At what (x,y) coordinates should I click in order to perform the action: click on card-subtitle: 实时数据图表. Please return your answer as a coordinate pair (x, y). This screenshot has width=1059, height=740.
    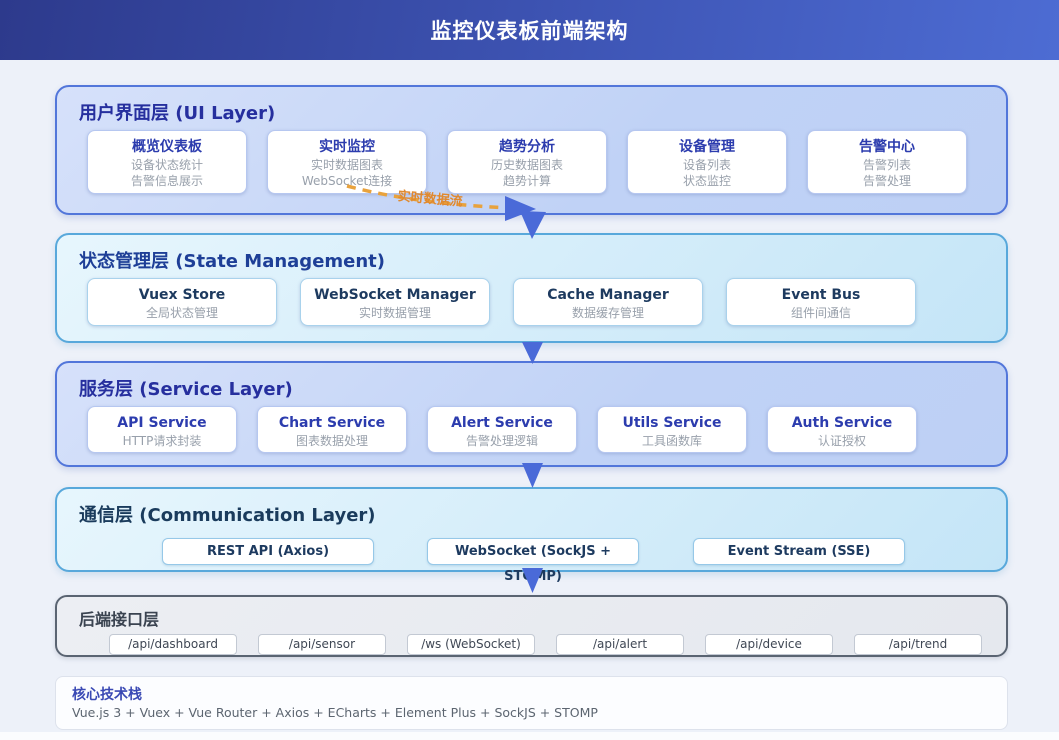
    Looking at the image, I should click on (346, 165).